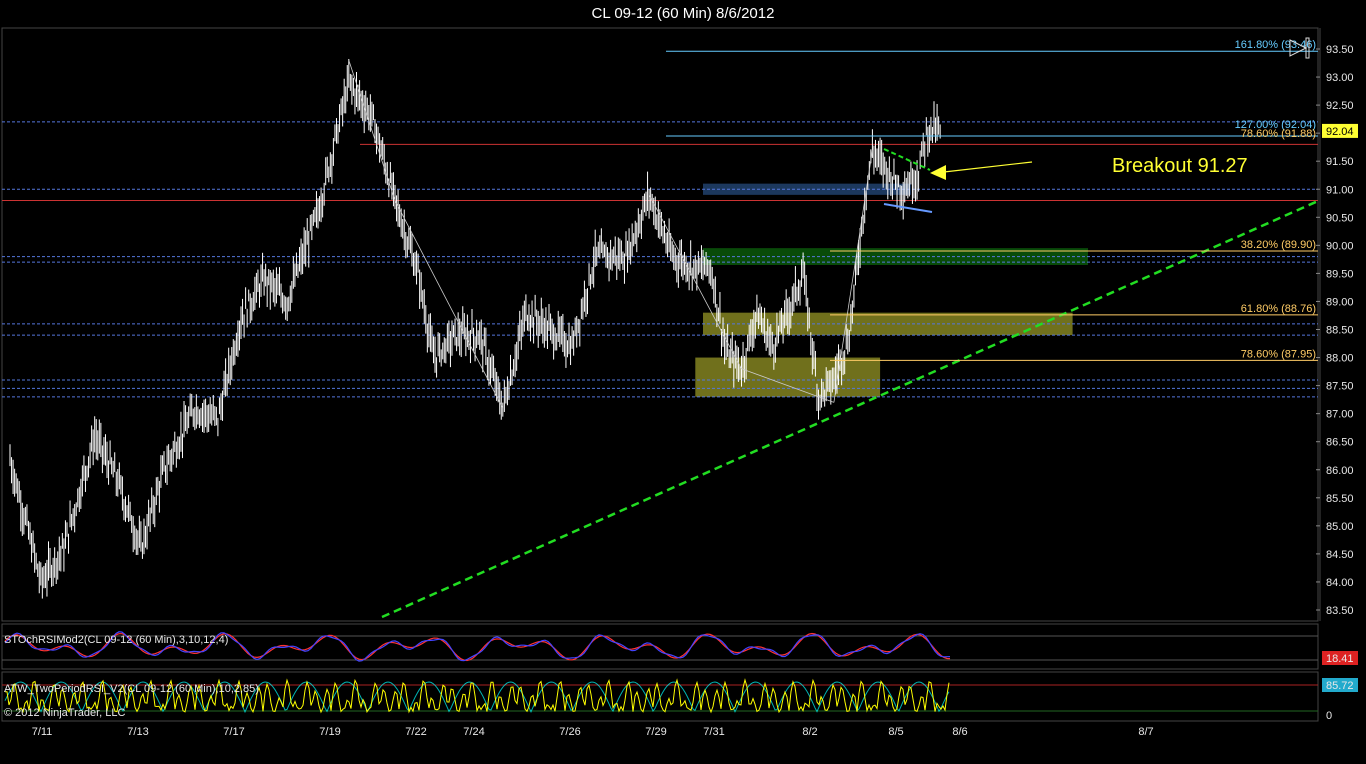 The image size is (1366, 764). I want to click on indicator1-value: 18.41, so click(1340, 659).